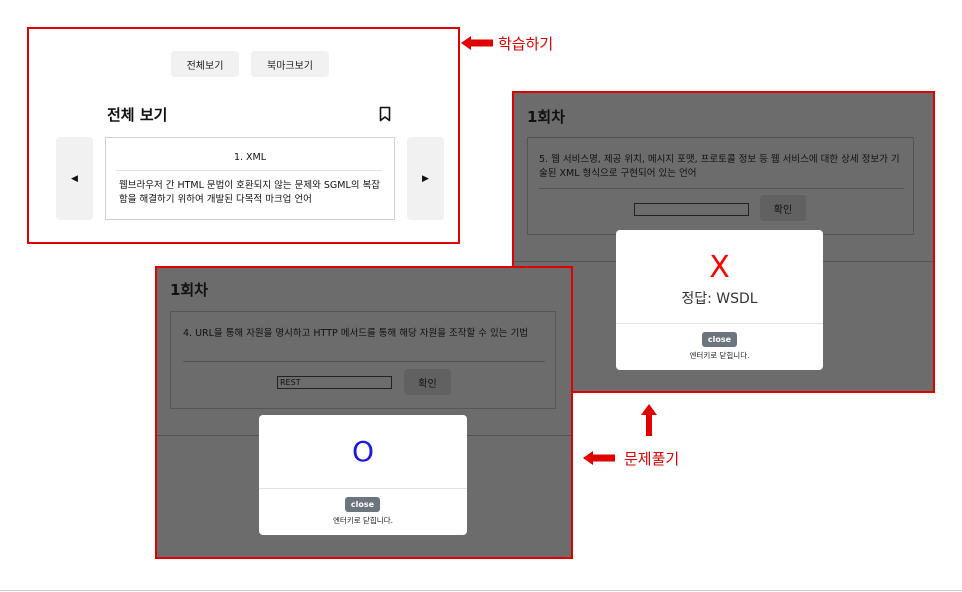  What do you see at coordinates (363, 475) in the screenshot?
I see `result-modal: O close 엔터키로 닫힙니다.` at bounding box center [363, 475].